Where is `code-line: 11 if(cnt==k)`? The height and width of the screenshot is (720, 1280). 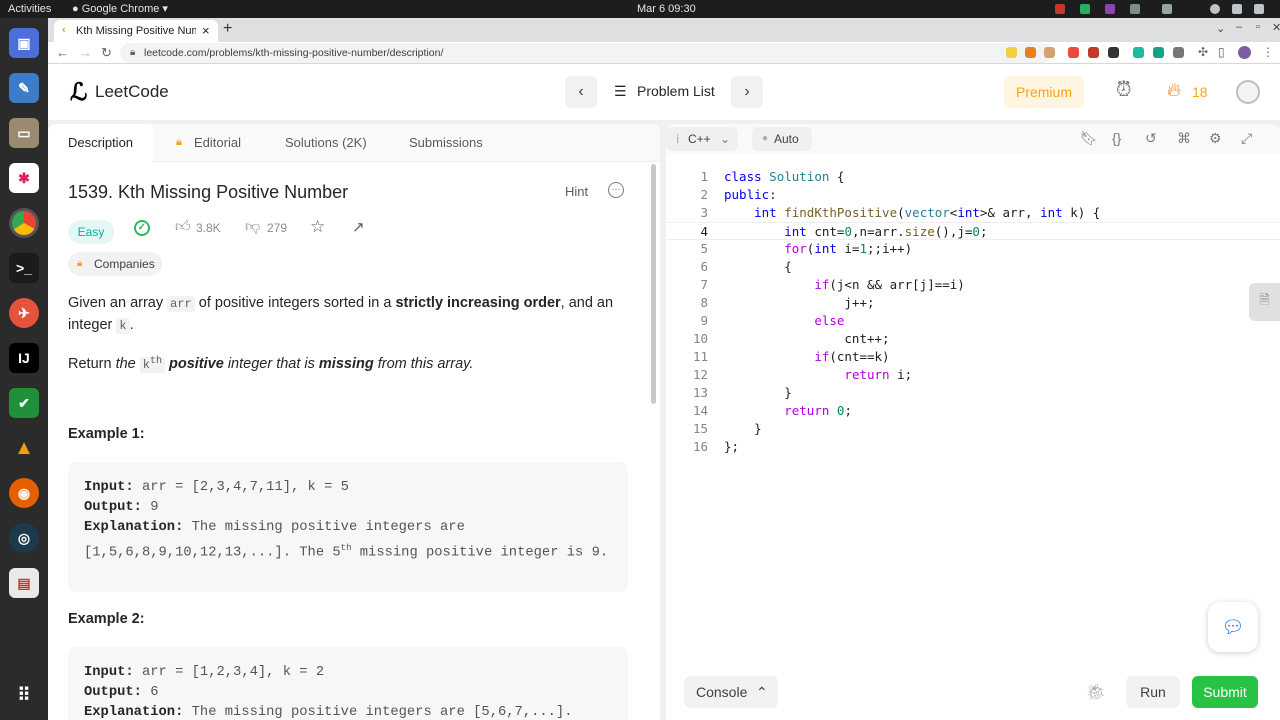 code-line: 11 if(cnt==k) is located at coordinates (973, 357).